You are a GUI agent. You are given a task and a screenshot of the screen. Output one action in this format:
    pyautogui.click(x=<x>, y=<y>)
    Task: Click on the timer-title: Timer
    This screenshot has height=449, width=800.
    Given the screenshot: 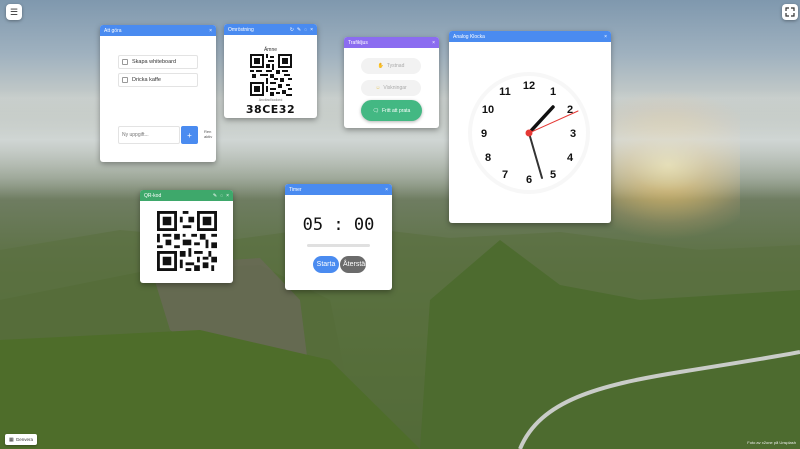 What is the action you would take?
    pyautogui.click(x=295, y=189)
    